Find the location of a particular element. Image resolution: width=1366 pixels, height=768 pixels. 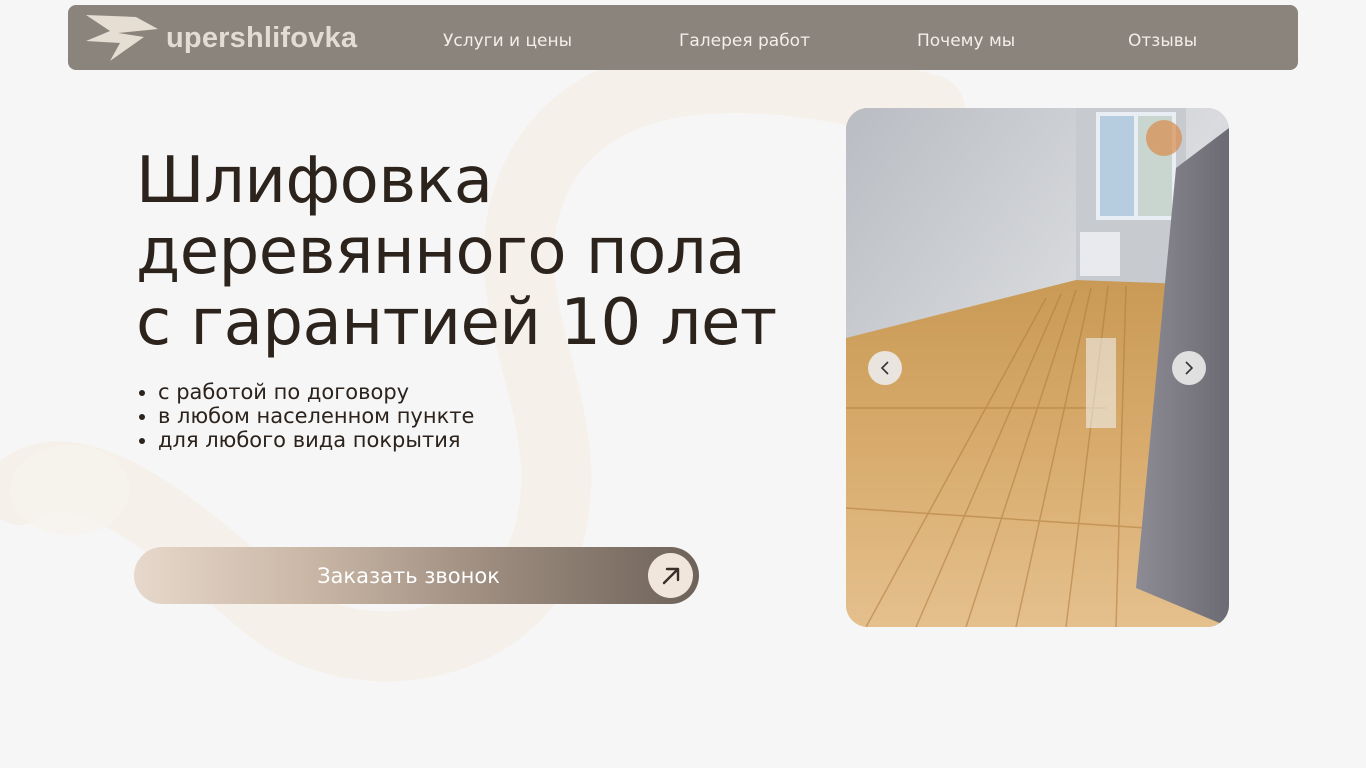

chevron-right-icon is located at coordinates (1189, 368).